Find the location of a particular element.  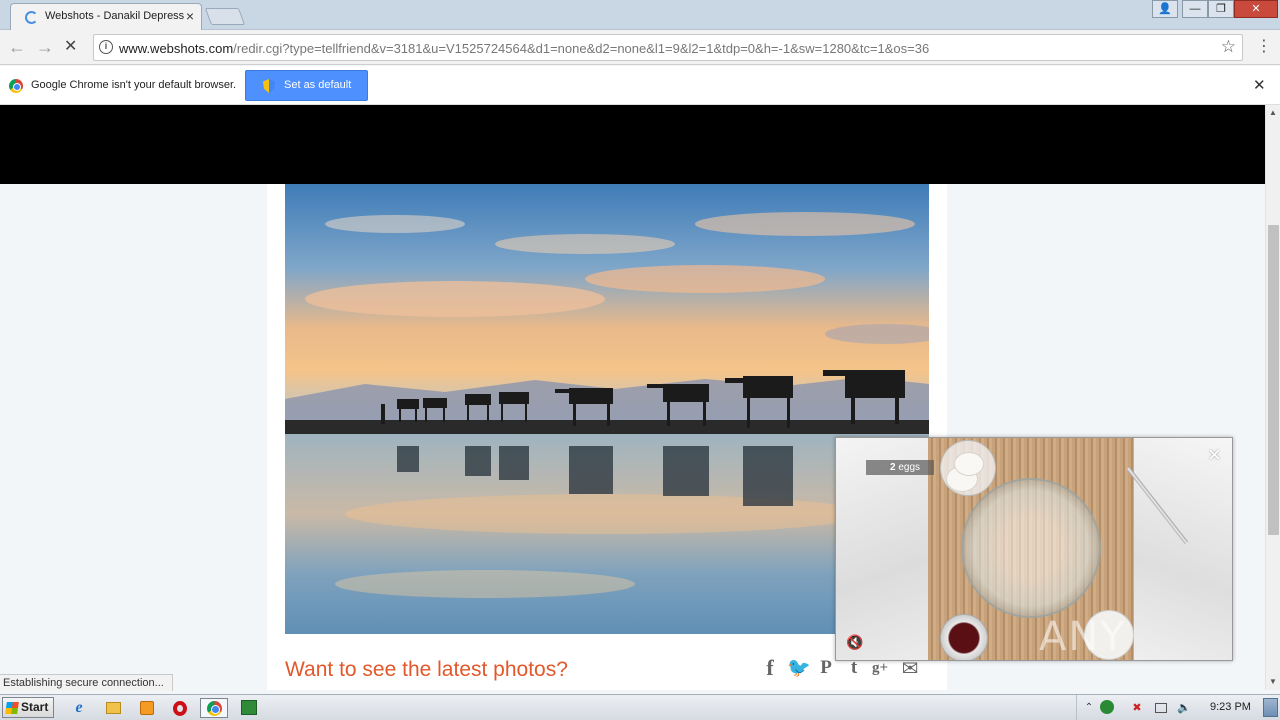

site-info-icon: i is located at coordinates (106, 47).